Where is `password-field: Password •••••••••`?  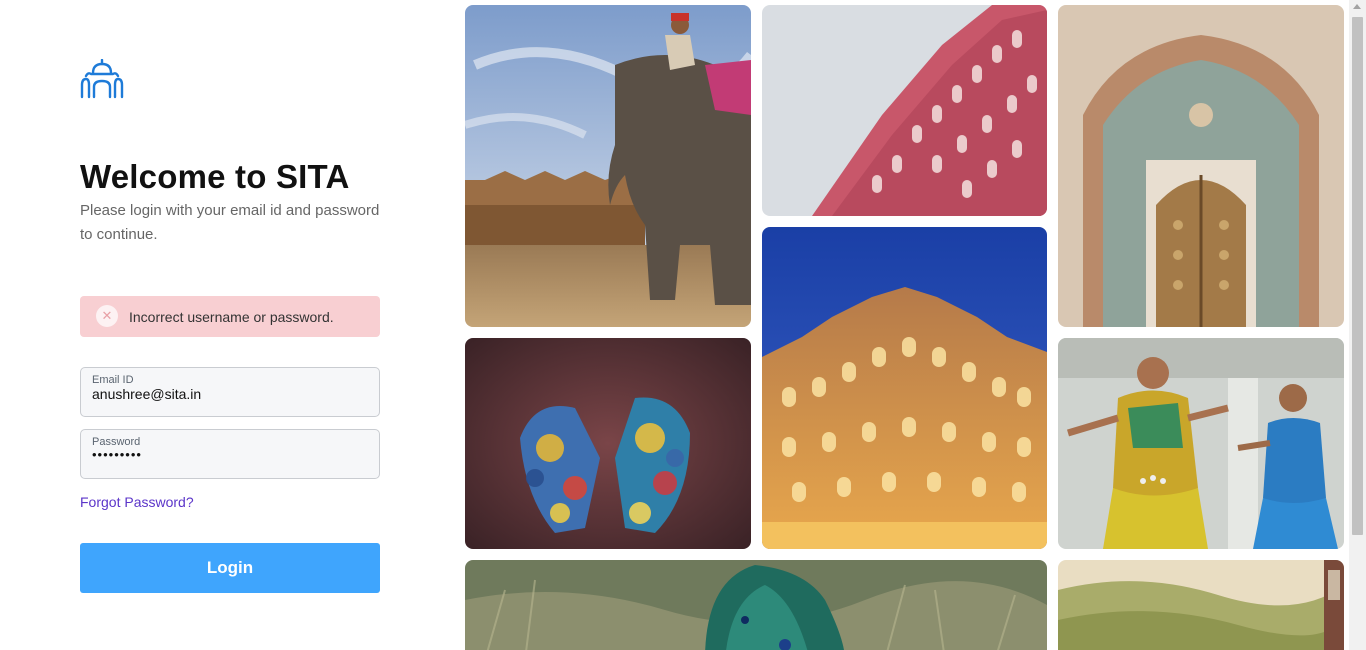
password-field: Password ••••••••• is located at coordinates (230, 454).